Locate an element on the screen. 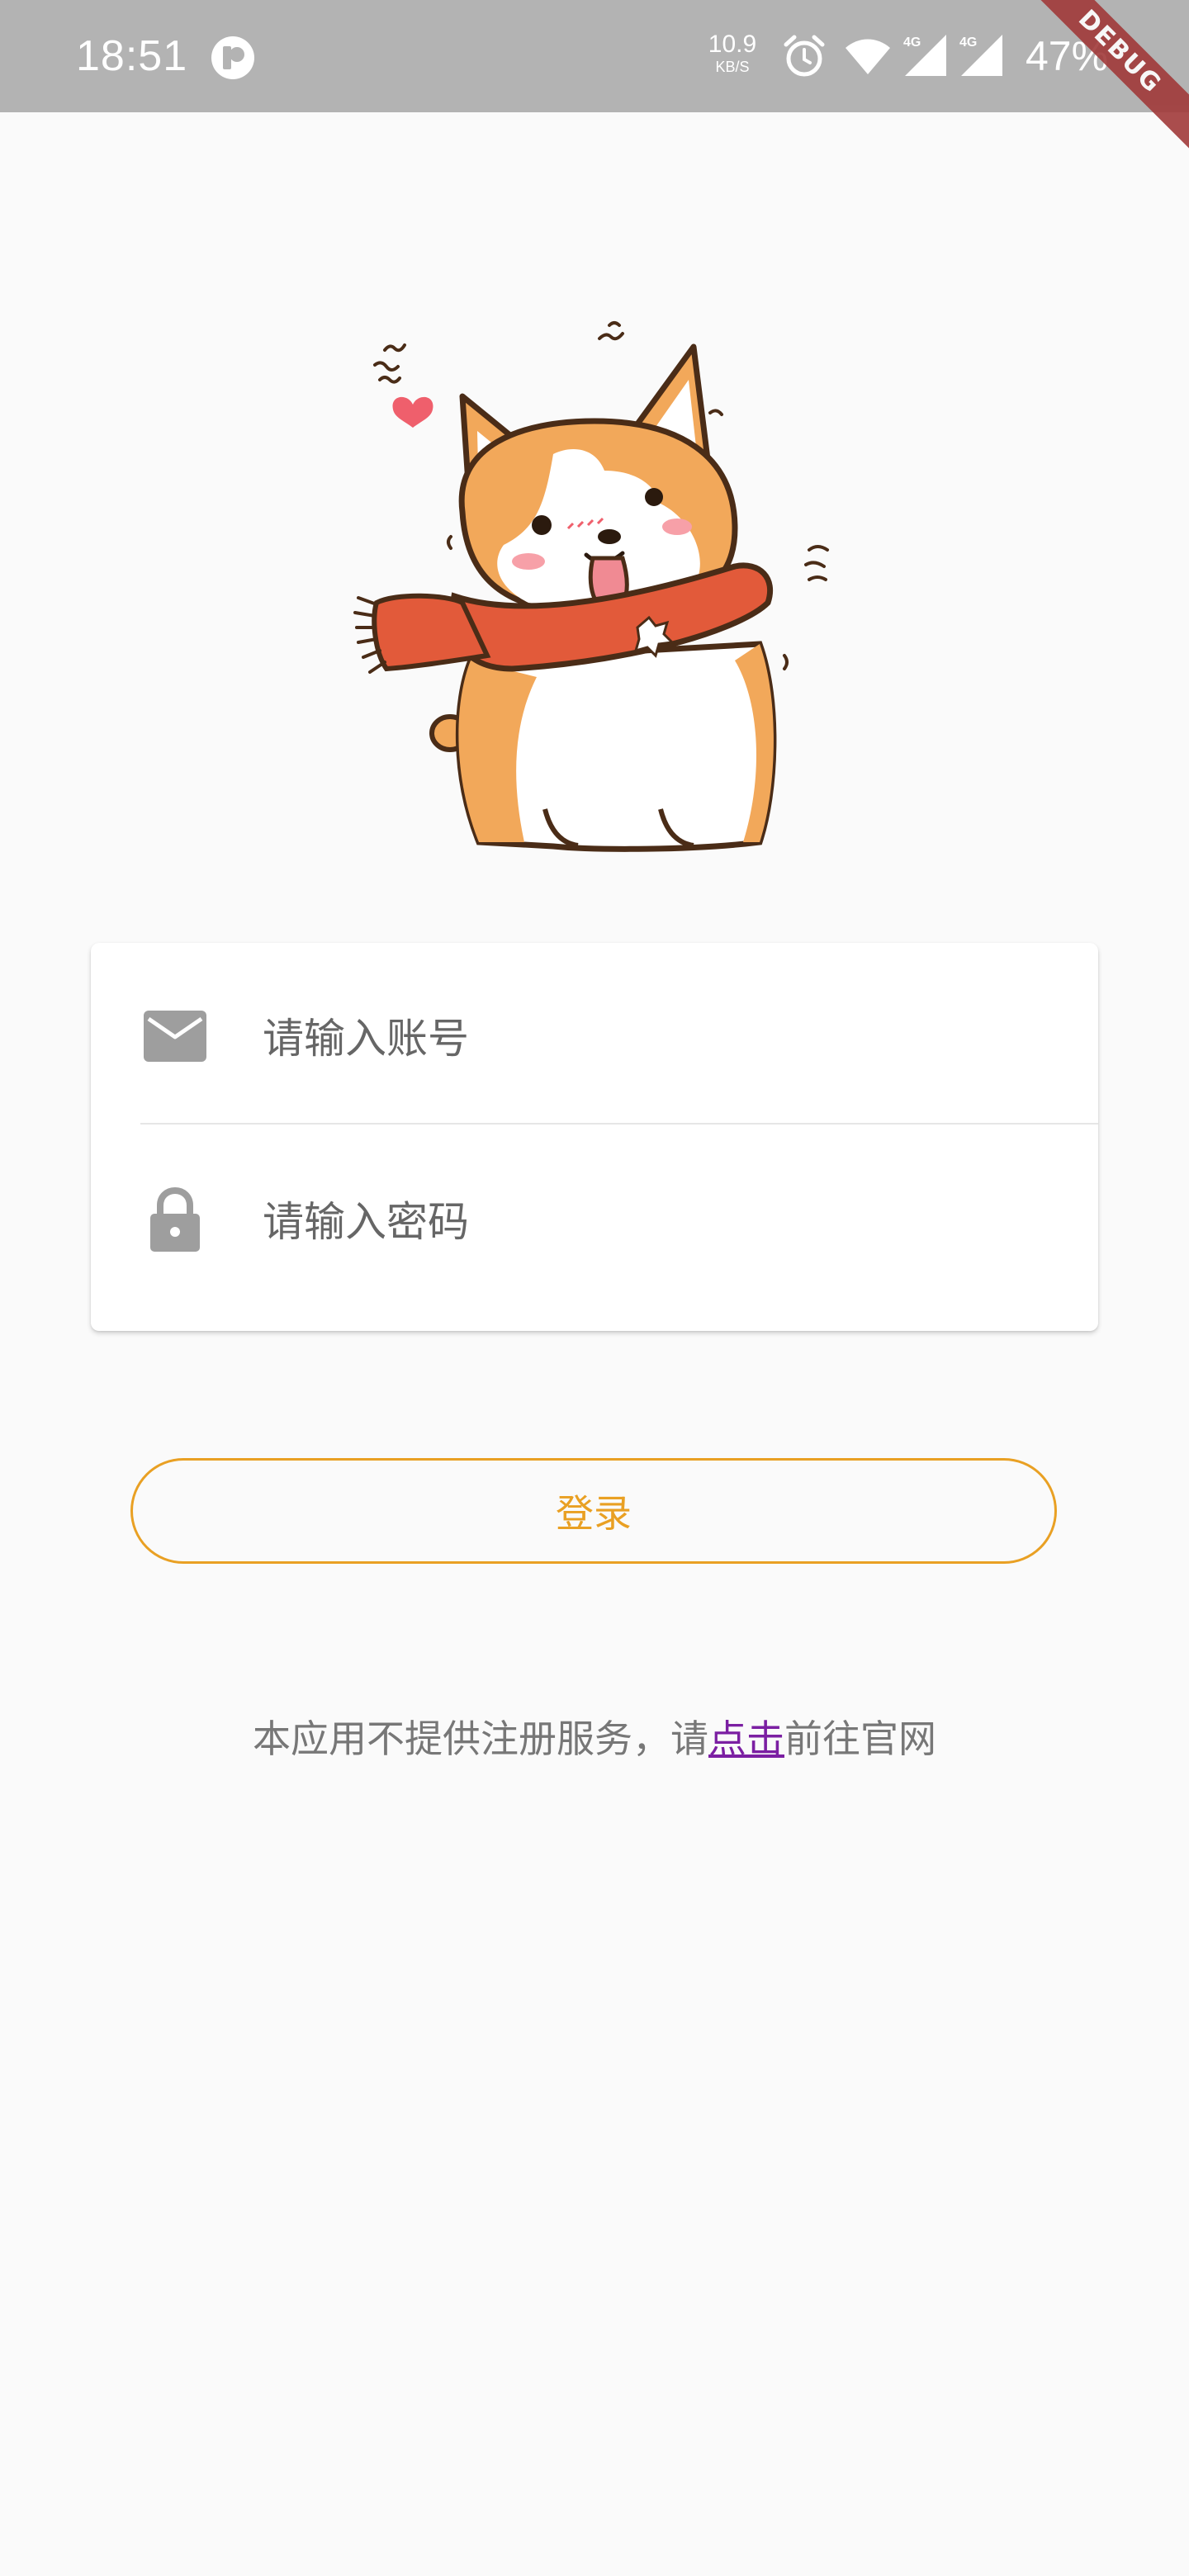 Image resolution: width=1189 pixels, height=2576 pixels. login-card is located at coordinates (594, 1137).